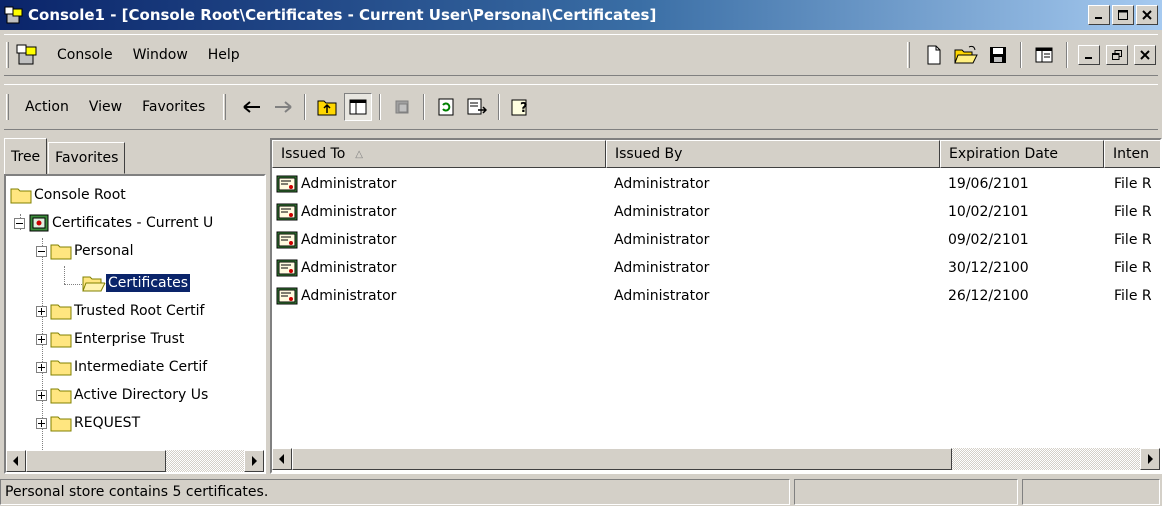 The height and width of the screenshot is (506, 1162). What do you see at coordinates (87, 158) in the screenshot?
I see `tab-favorites: Favorites` at bounding box center [87, 158].